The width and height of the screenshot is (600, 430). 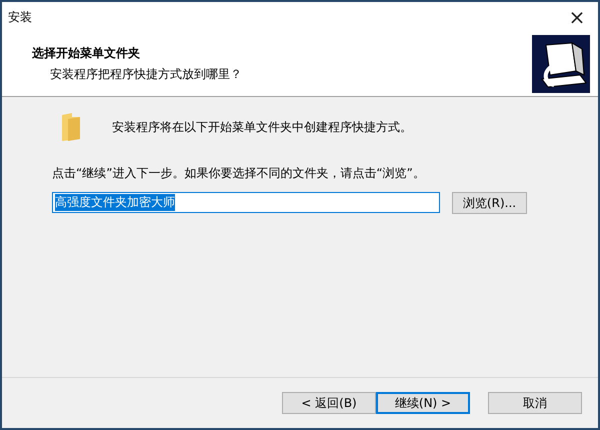 What do you see at coordinates (329, 403) in the screenshot?
I see `dialog-button: < 返回(B)` at bounding box center [329, 403].